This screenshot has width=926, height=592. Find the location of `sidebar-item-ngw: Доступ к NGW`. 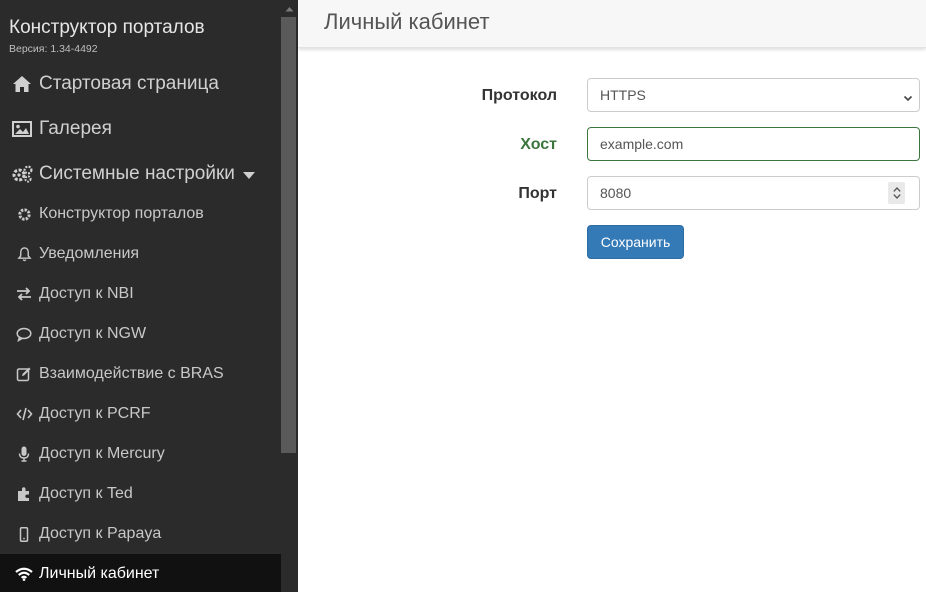

sidebar-item-ngw: Доступ к NGW is located at coordinates (140, 334).